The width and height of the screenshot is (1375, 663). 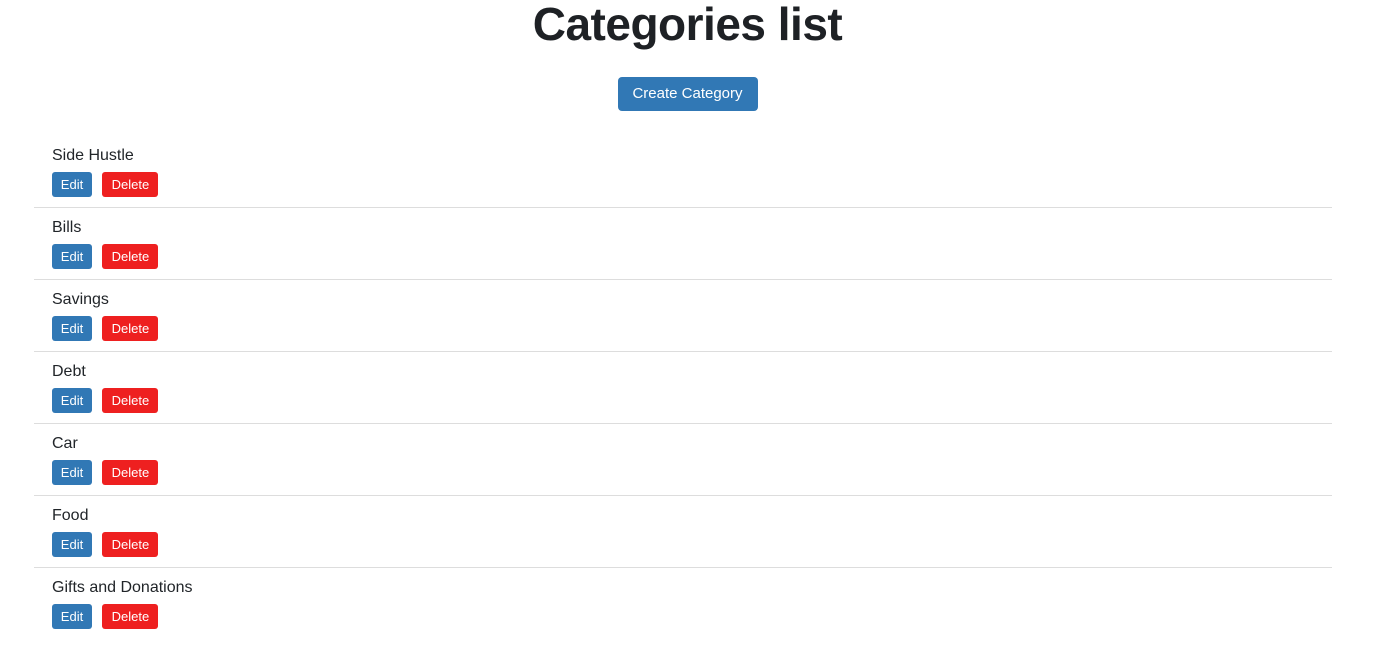 What do you see at coordinates (70, 515) in the screenshot?
I see `category-name: Food` at bounding box center [70, 515].